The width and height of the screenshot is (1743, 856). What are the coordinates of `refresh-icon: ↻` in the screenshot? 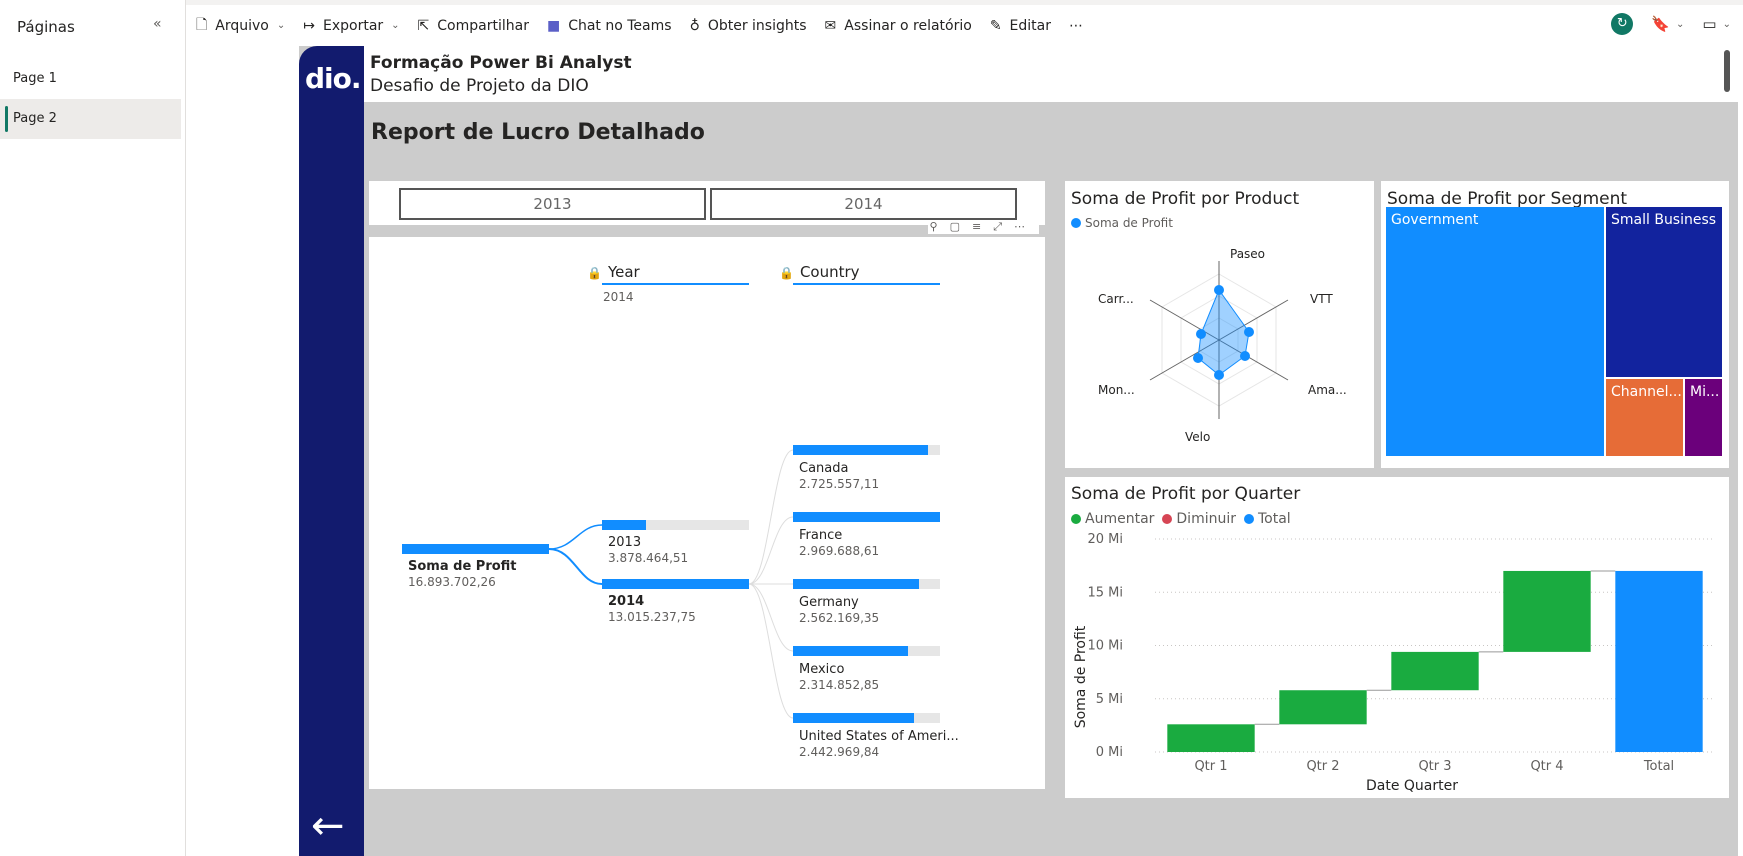 It's located at (1622, 24).